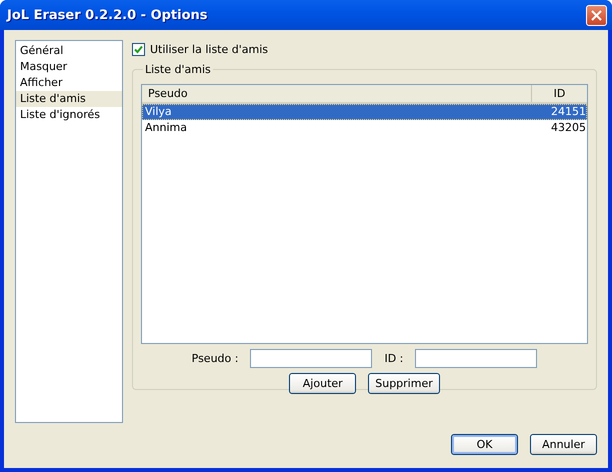  Describe the element at coordinates (69, 99) in the screenshot. I see `category-item: Liste d'amis` at that location.